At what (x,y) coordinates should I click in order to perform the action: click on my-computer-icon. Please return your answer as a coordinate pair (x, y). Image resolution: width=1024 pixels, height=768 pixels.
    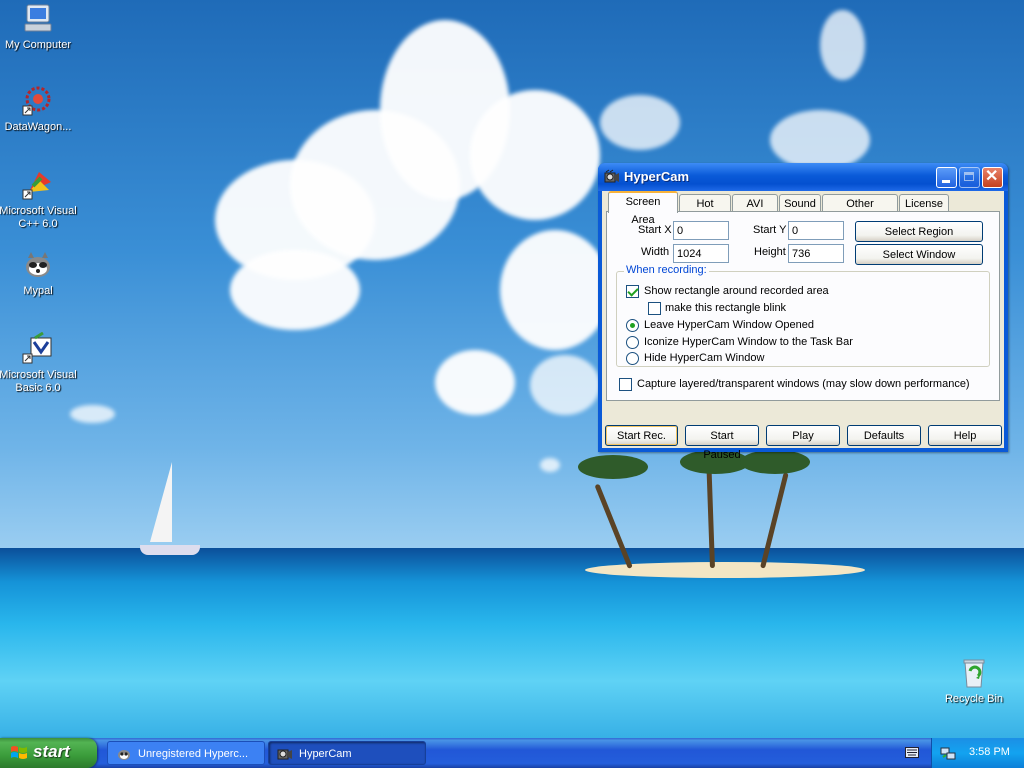
    Looking at the image, I should click on (38, 19).